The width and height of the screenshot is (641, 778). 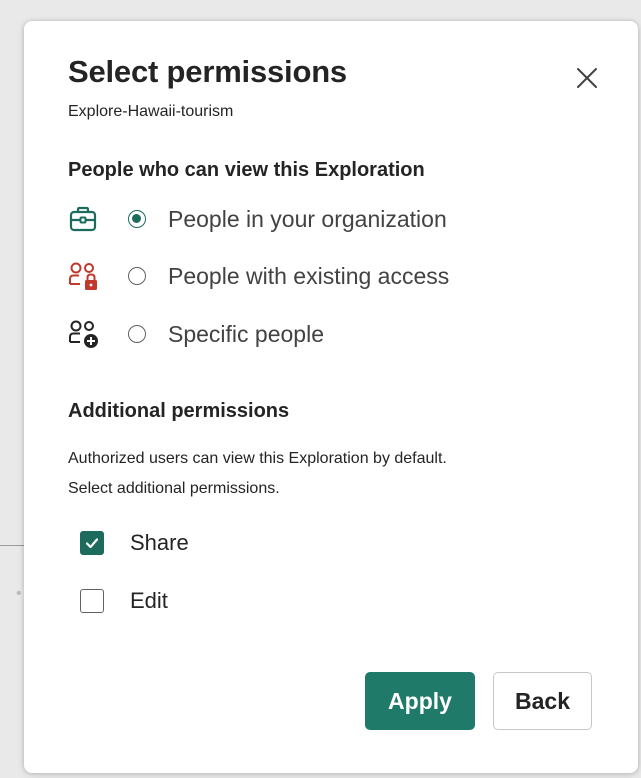 What do you see at coordinates (19, 593) in the screenshot?
I see `background-partial-glyph: •` at bounding box center [19, 593].